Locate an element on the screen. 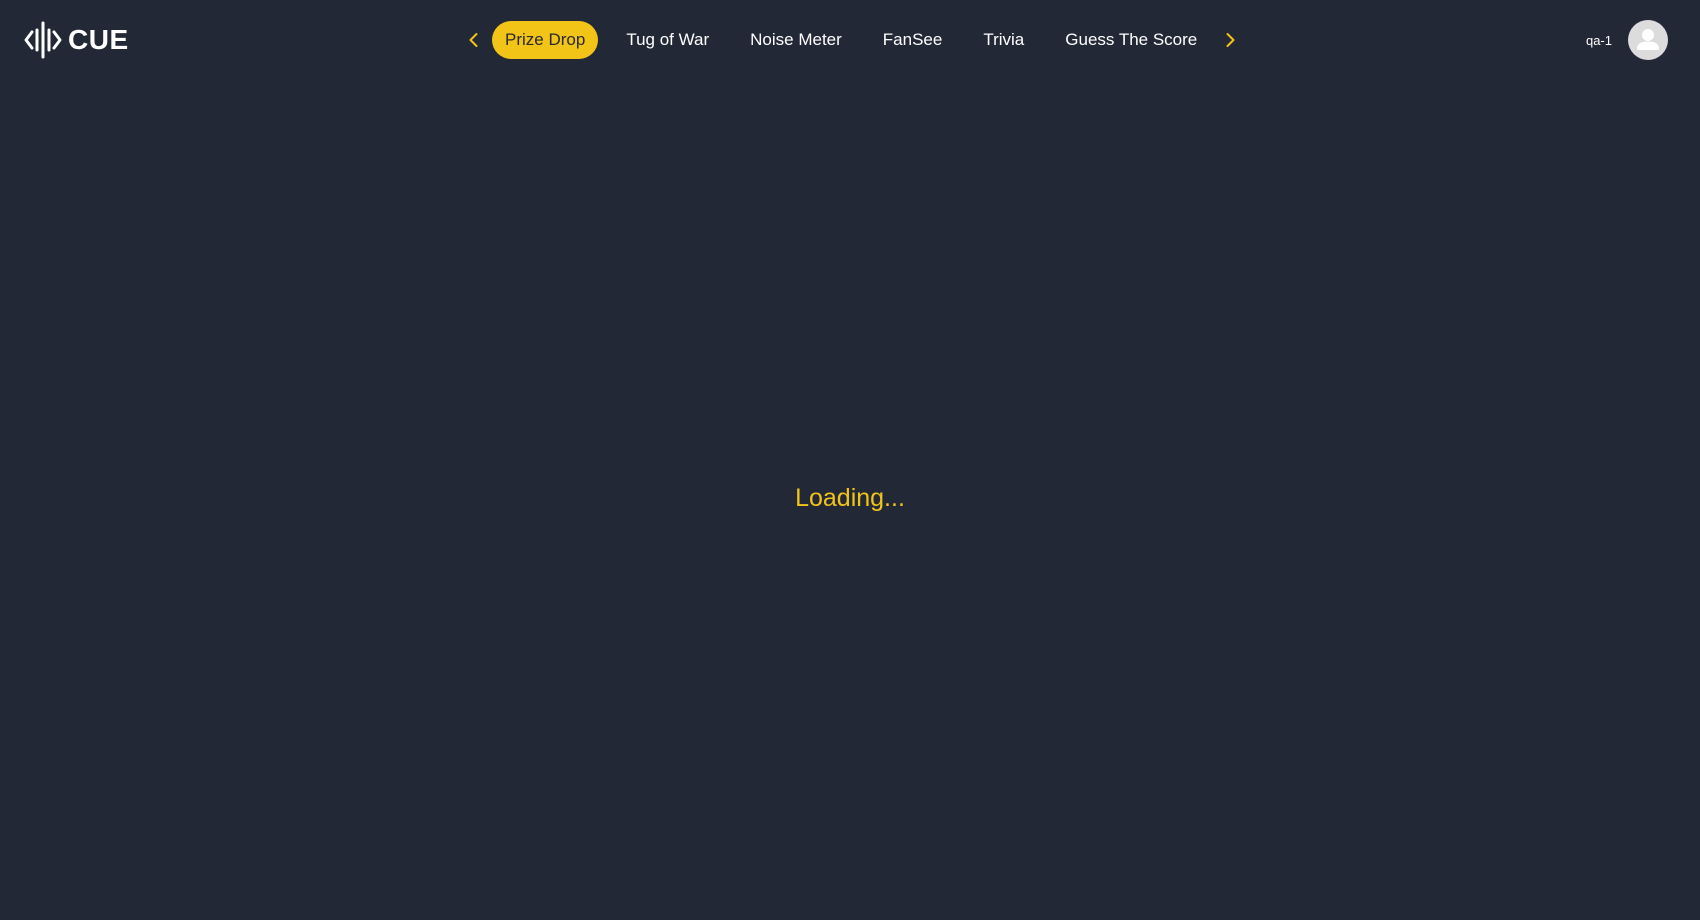 The image size is (1700, 920). tab-fansee: FanSee is located at coordinates (913, 40).